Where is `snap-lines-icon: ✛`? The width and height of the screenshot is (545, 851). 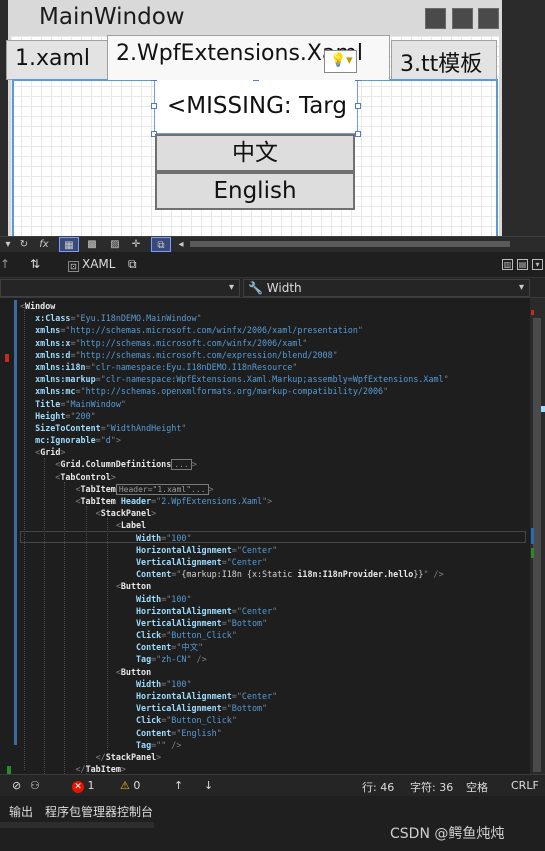
snap-lines-icon: ✛ is located at coordinates (136, 244).